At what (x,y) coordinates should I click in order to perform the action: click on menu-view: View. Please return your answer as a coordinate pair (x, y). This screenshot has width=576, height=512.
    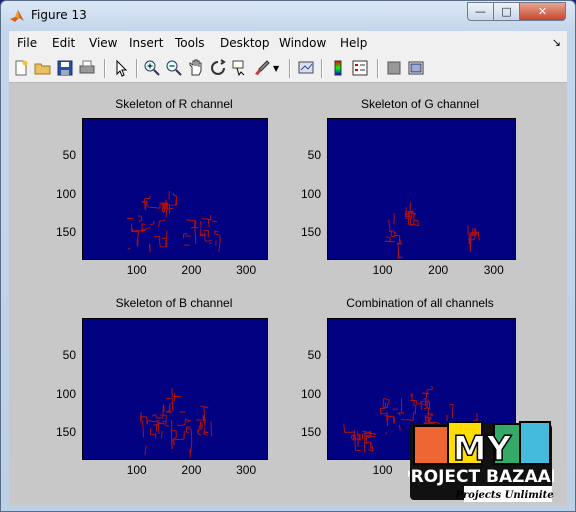
    Looking at the image, I should click on (103, 43).